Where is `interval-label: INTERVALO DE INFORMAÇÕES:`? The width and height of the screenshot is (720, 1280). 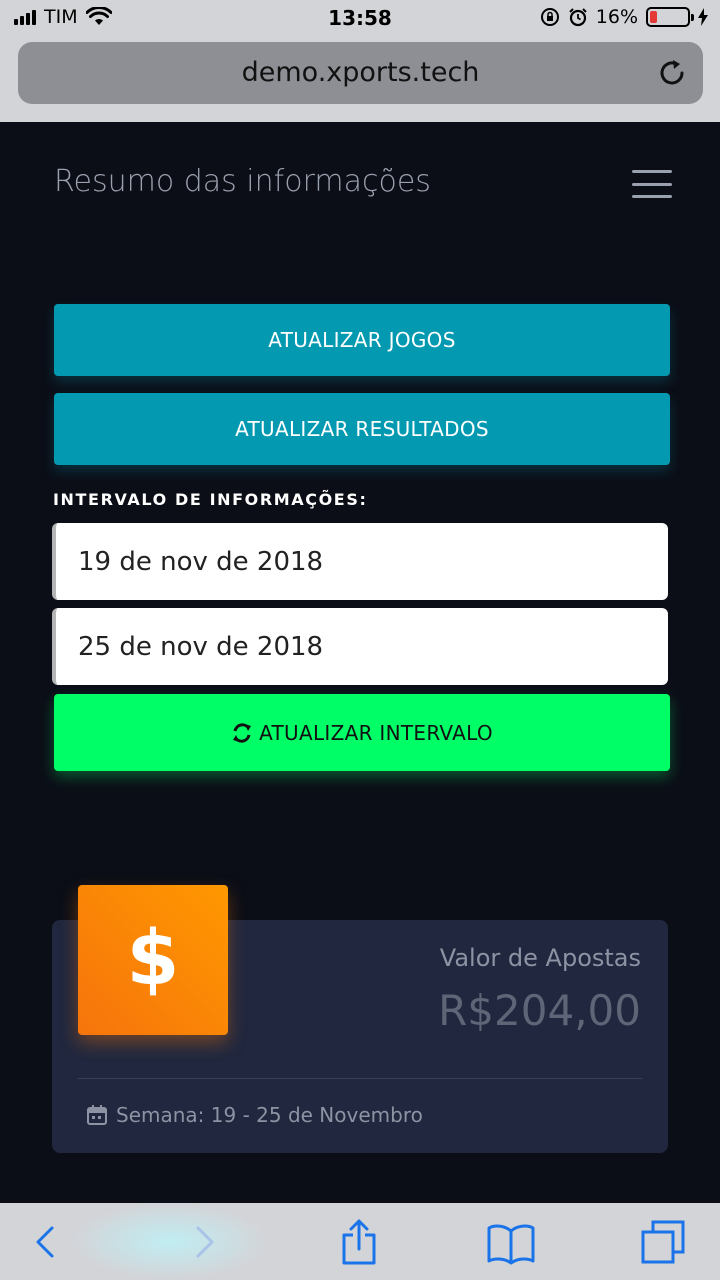
interval-label: INTERVALO DE INFORMAÇÕES: is located at coordinates (210, 499).